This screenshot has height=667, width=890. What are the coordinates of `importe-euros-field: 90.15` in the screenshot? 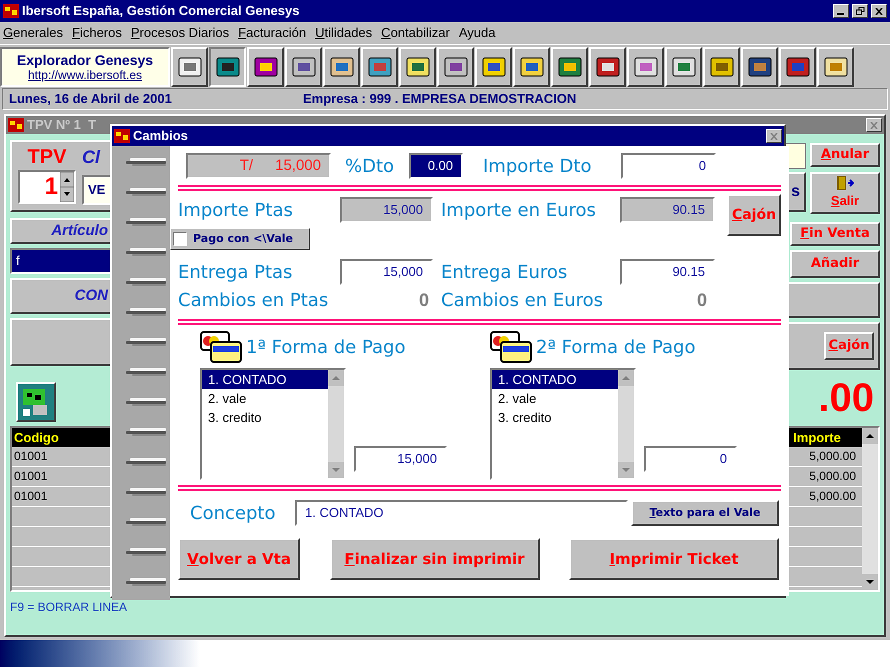 It's located at (667, 210).